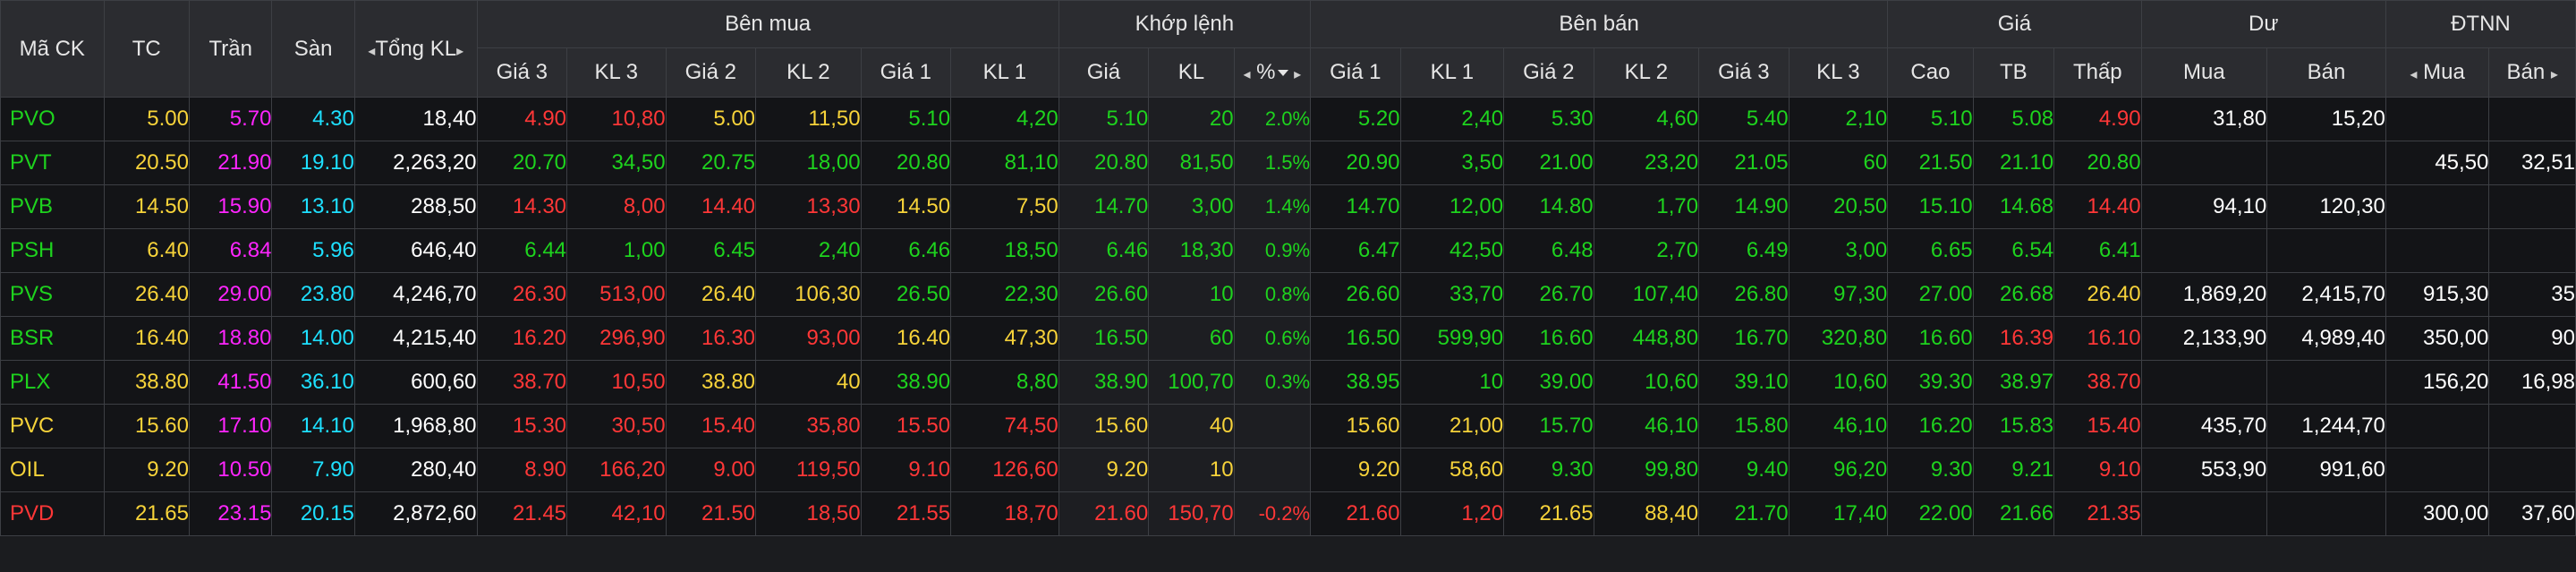 This screenshot has width=2576, height=572. What do you see at coordinates (808, 163) in the screenshot?
I see `buy-kl2-cell: 18,00` at bounding box center [808, 163].